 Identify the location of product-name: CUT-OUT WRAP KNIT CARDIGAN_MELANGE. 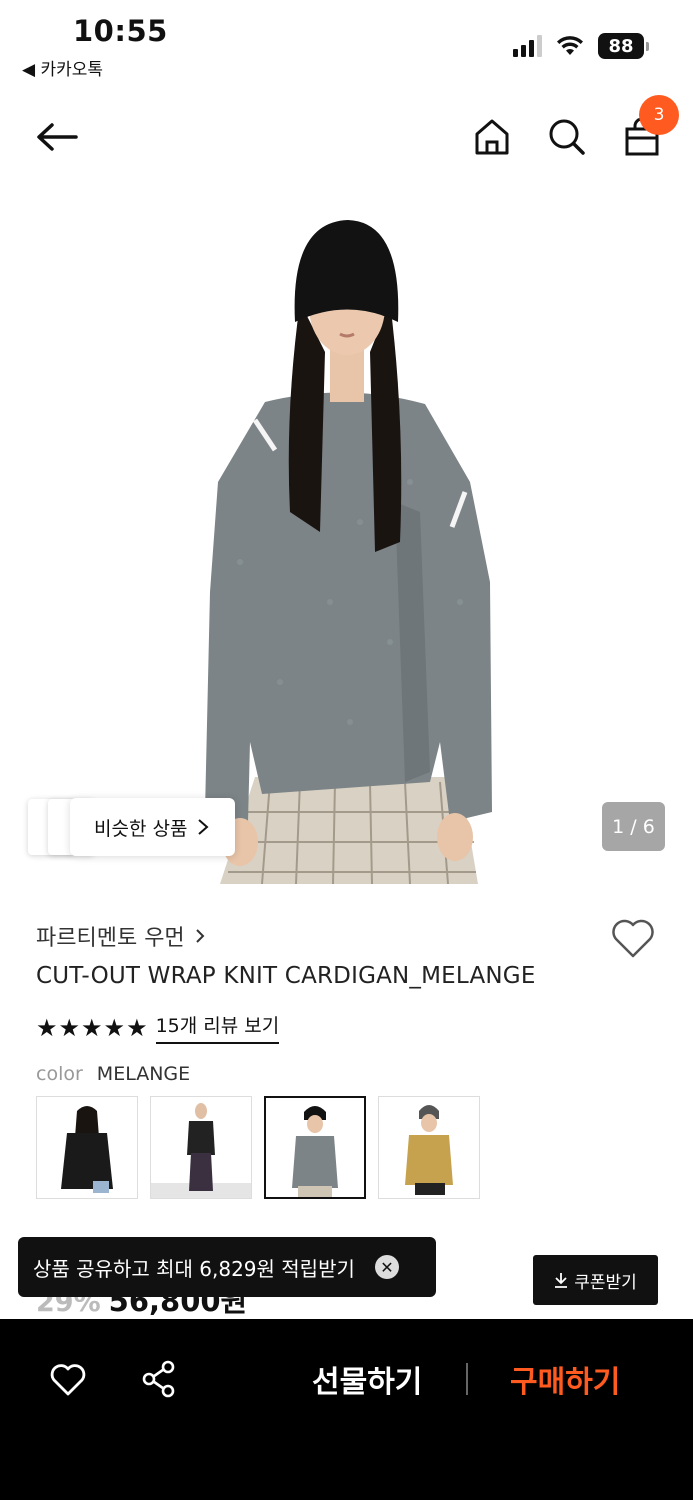
(286, 976).